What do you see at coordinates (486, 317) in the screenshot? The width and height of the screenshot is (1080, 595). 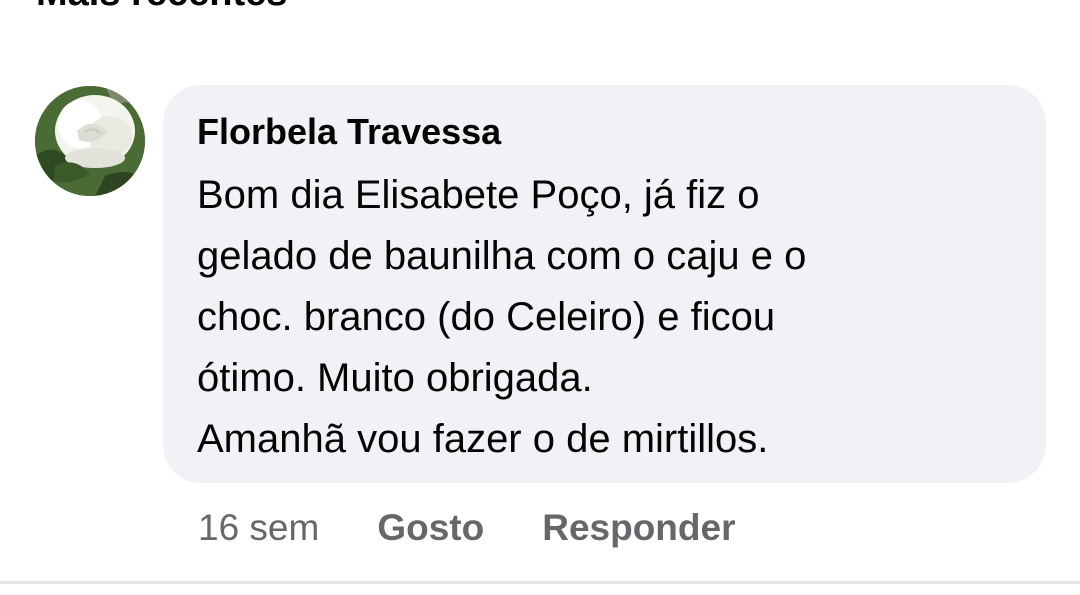 I see `comment-text-line: choc. branco (do Celeiro) e ficou` at bounding box center [486, 317].